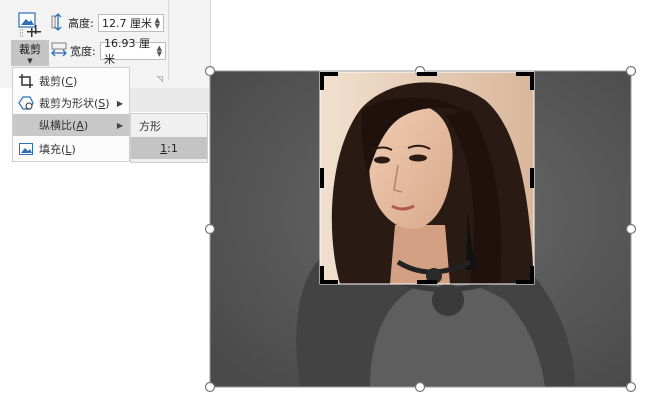 The height and width of the screenshot is (401, 650). What do you see at coordinates (71, 125) in the screenshot?
I see `menu-item-aspect-ratio: 纵横比(A) ▶` at bounding box center [71, 125].